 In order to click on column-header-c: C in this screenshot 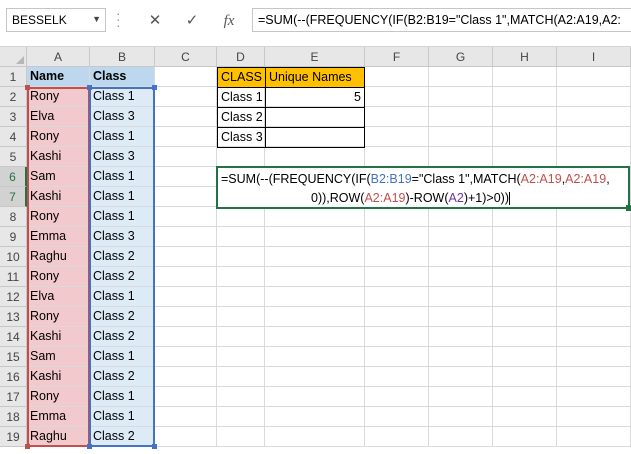, I will do `click(186, 57)`.